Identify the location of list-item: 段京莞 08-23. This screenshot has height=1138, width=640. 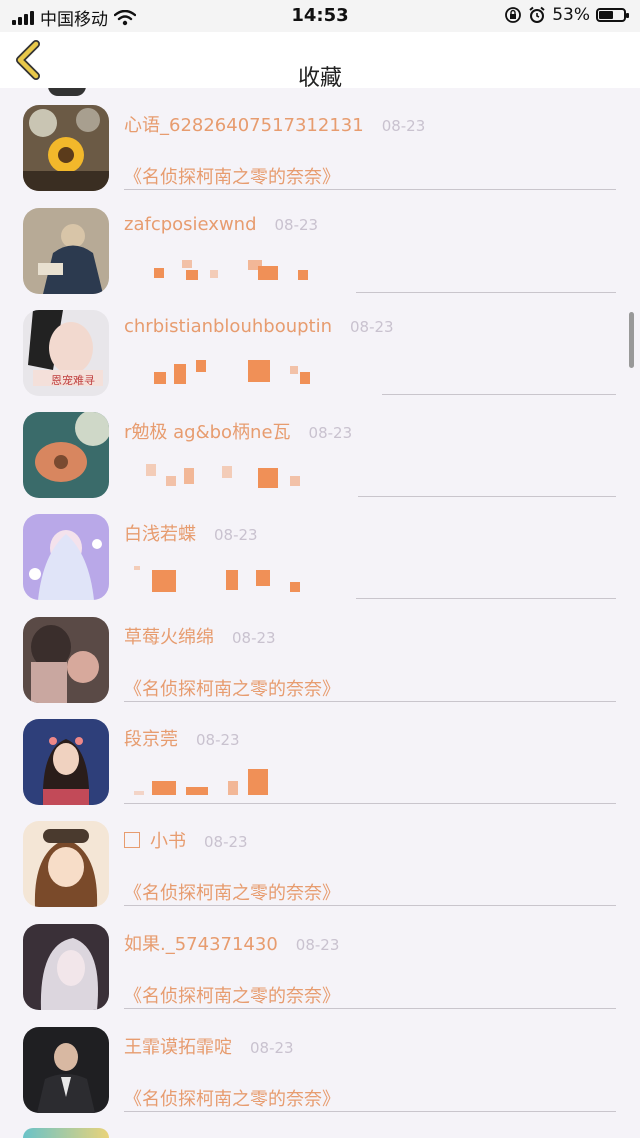
(320, 754).